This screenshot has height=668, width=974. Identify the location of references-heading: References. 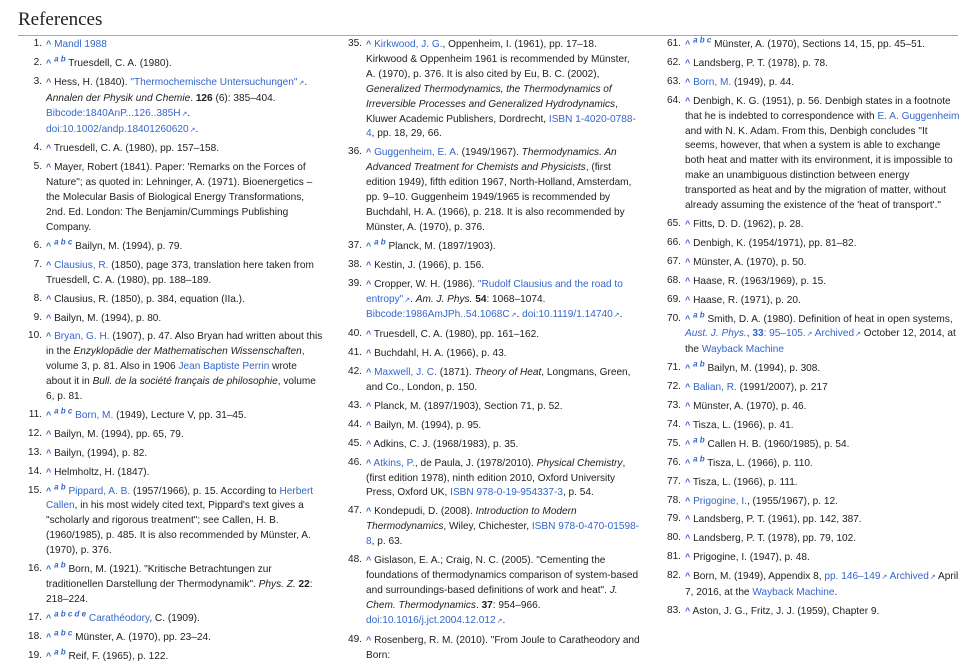
(488, 21).